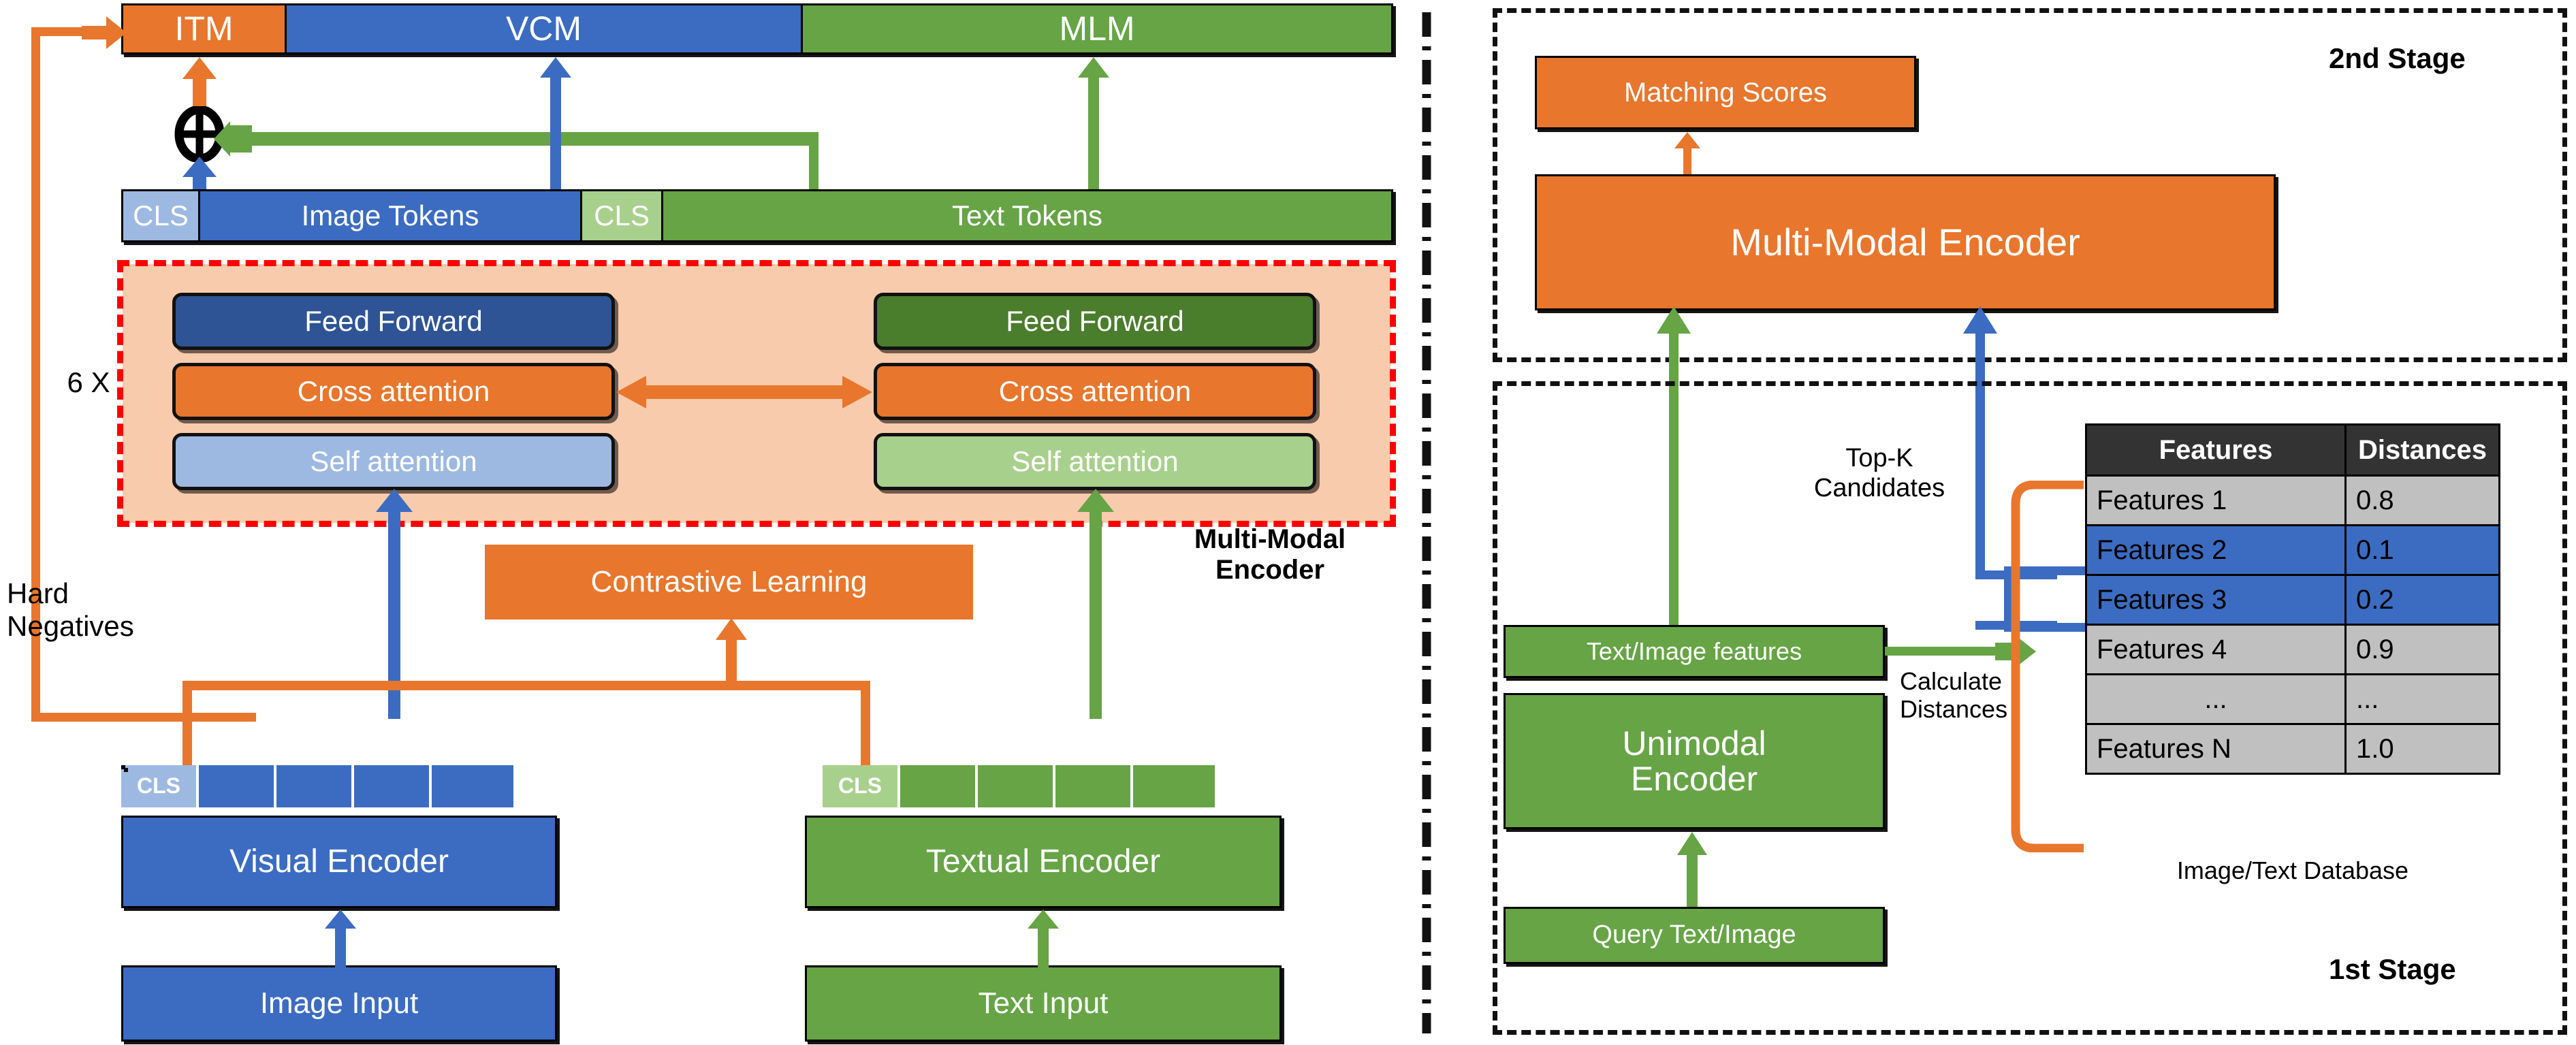 The width and height of the screenshot is (2576, 1045). I want to click on image-cross-attention-label: Cross attention, so click(394, 390).